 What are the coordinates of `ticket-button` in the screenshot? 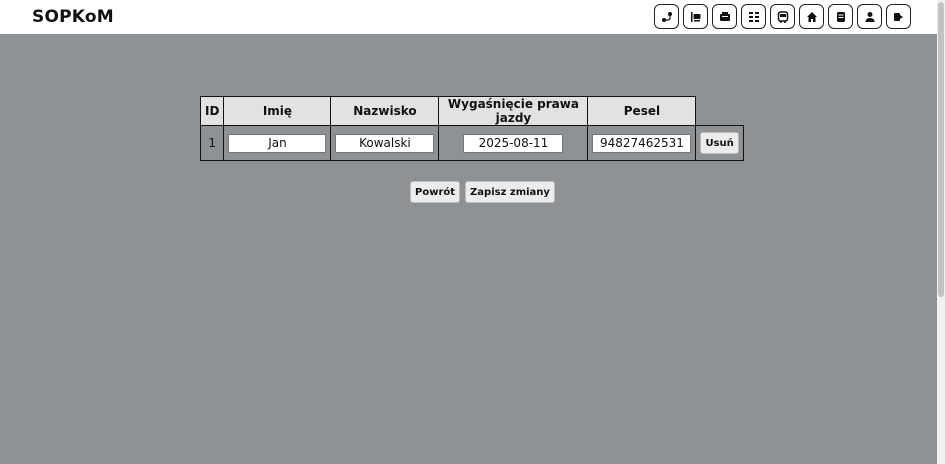 It's located at (724, 16).